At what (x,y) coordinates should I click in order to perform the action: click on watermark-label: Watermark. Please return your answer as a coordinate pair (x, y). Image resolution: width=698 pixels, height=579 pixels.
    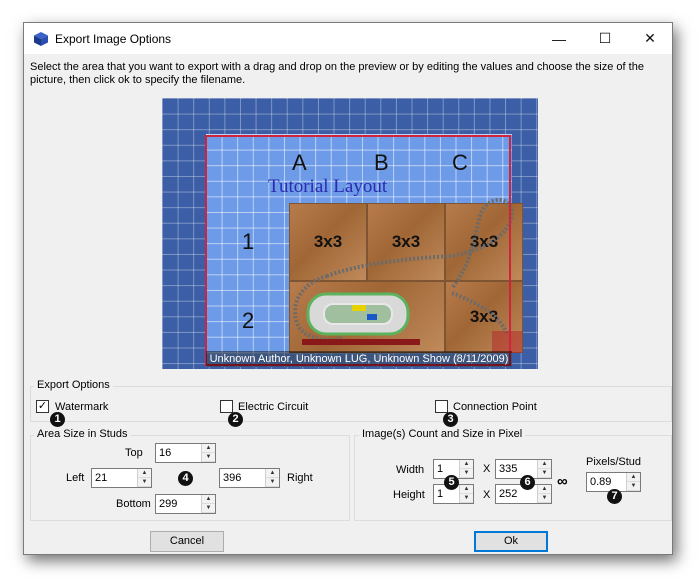
    Looking at the image, I should click on (82, 407).